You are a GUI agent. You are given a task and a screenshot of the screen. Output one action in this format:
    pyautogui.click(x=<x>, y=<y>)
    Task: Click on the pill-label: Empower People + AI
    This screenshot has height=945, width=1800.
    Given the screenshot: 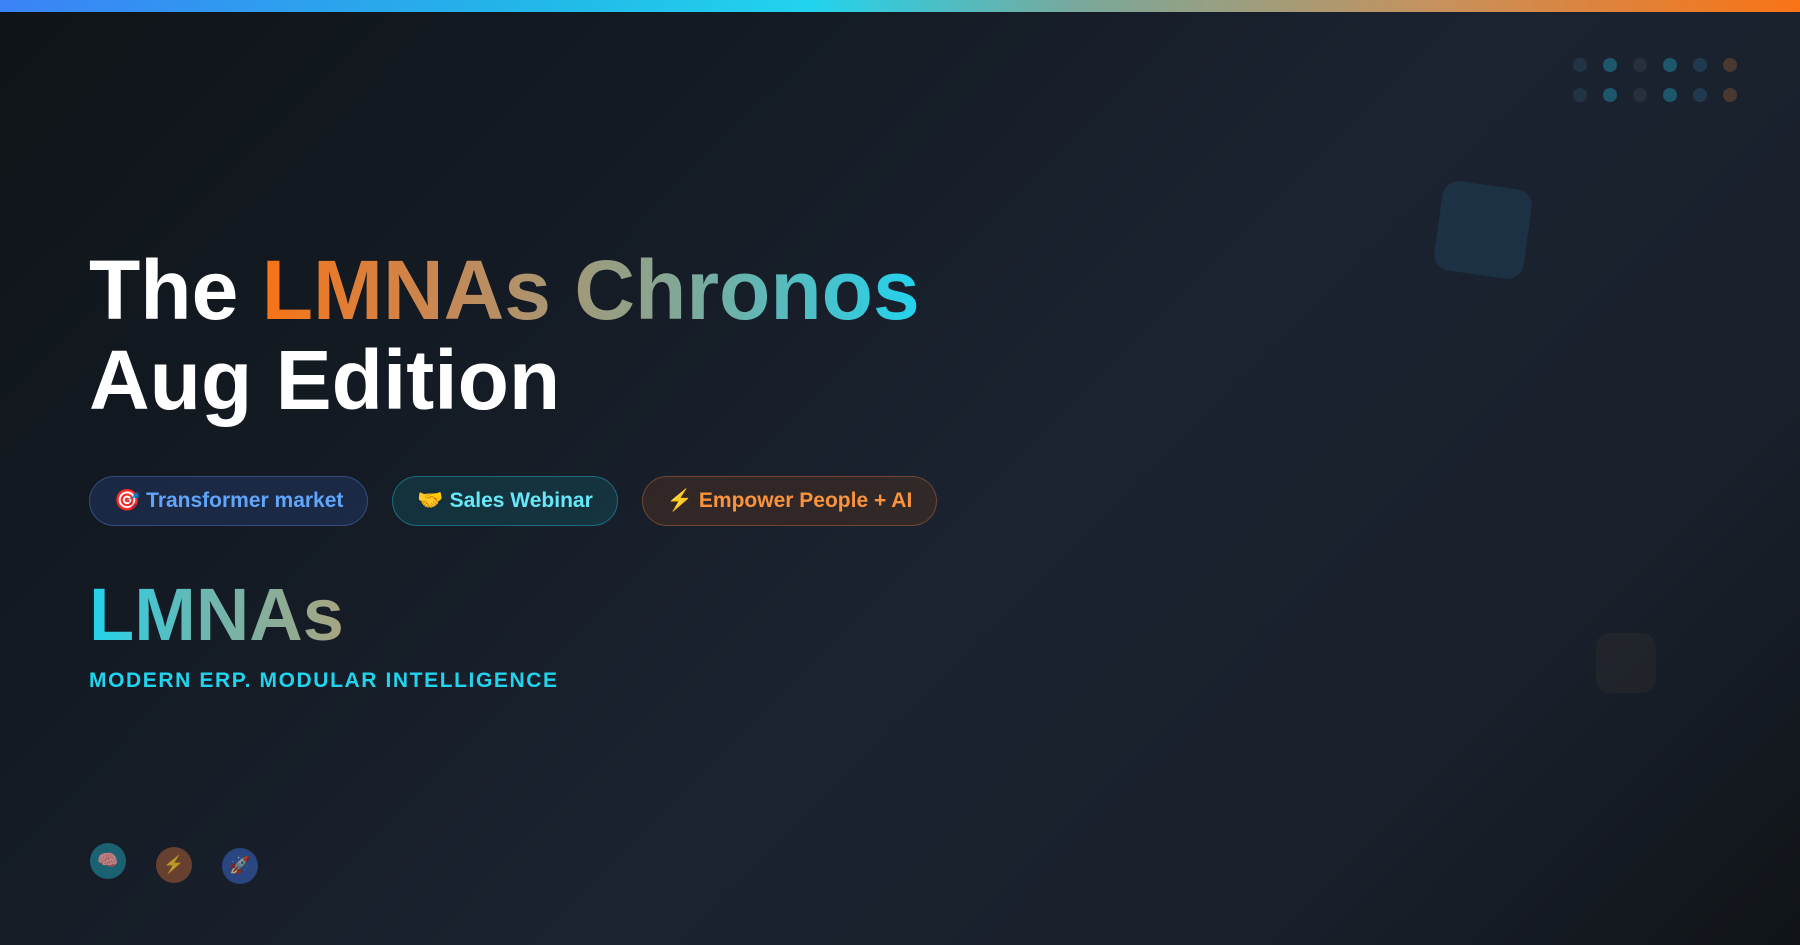 What is the action you would take?
    pyautogui.click(x=805, y=500)
    